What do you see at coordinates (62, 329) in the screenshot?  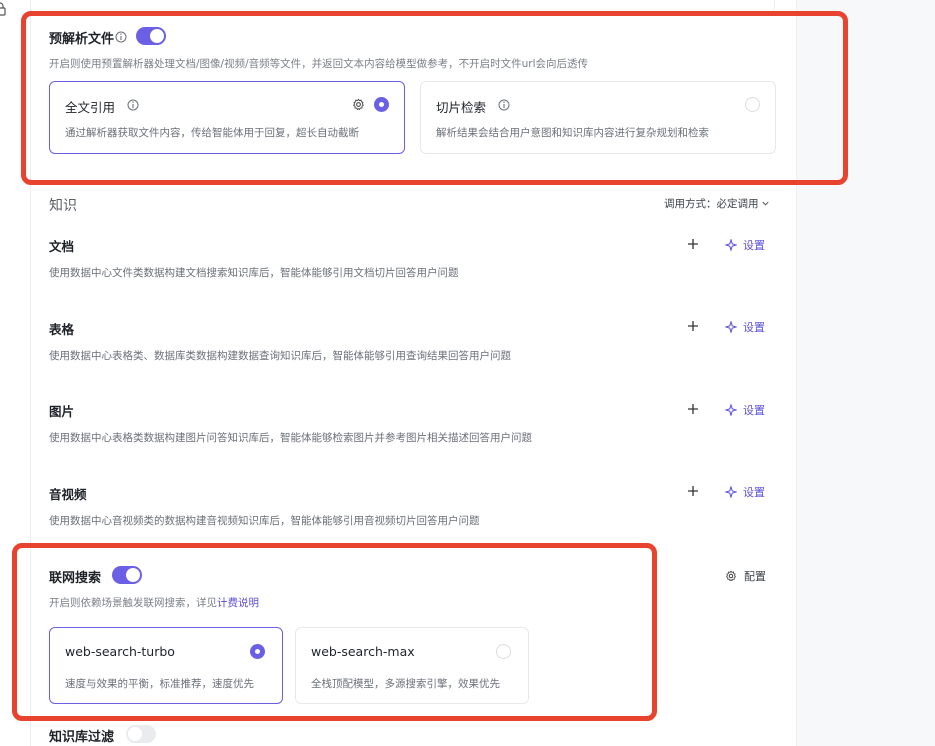 I see `kb-item-title-tables: 表格` at bounding box center [62, 329].